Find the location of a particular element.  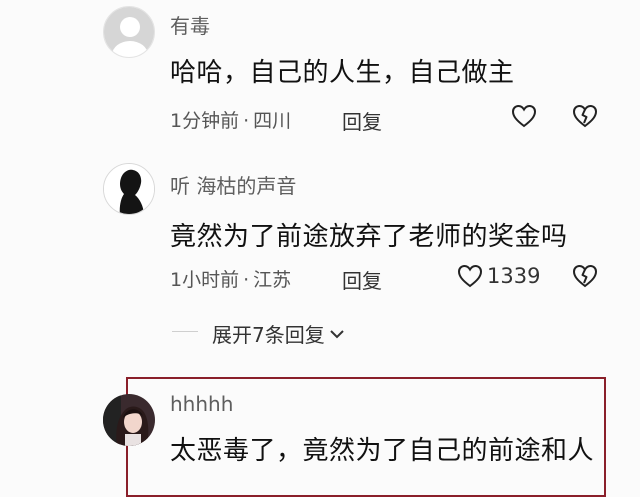

comment-username: 听 海枯的声音 is located at coordinates (233, 184).